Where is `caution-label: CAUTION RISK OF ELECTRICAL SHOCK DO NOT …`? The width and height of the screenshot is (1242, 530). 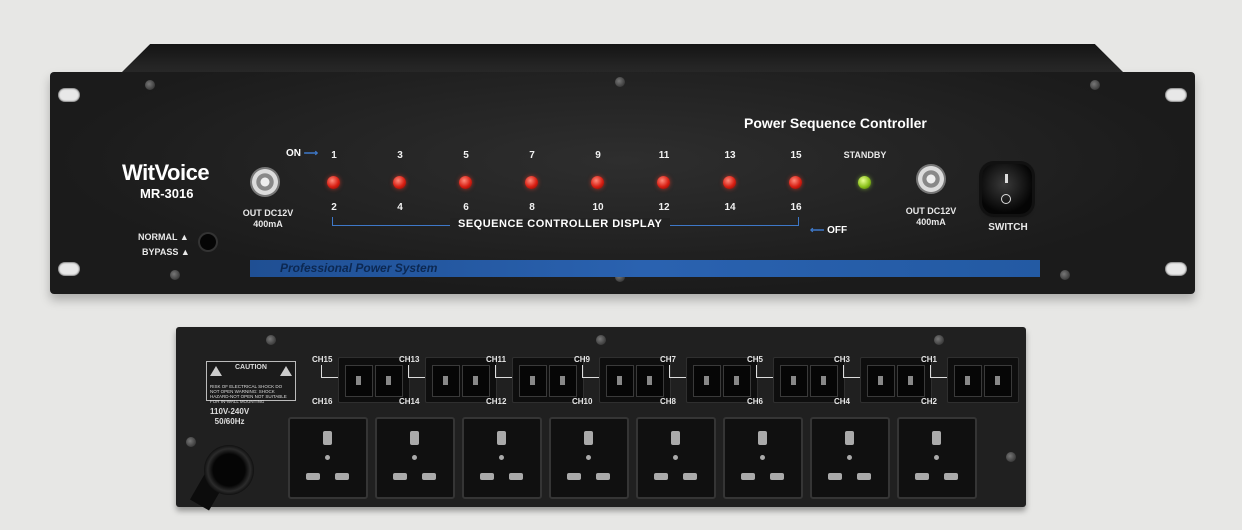 caution-label: CAUTION RISK OF ELECTRICAL SHOCK DO NOT … is located at coordinates (251, 382).